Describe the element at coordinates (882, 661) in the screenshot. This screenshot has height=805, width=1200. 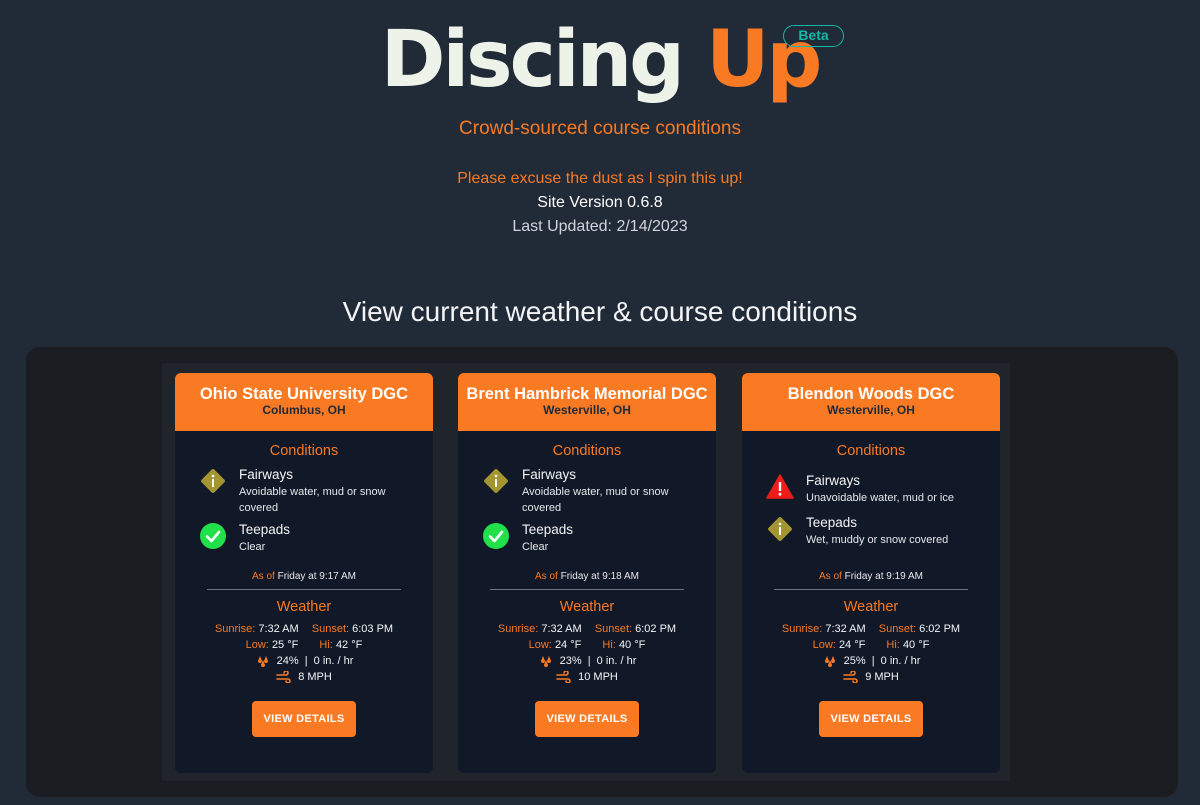
I see `precip-value: 25% | 0 in. / hr` at that location.